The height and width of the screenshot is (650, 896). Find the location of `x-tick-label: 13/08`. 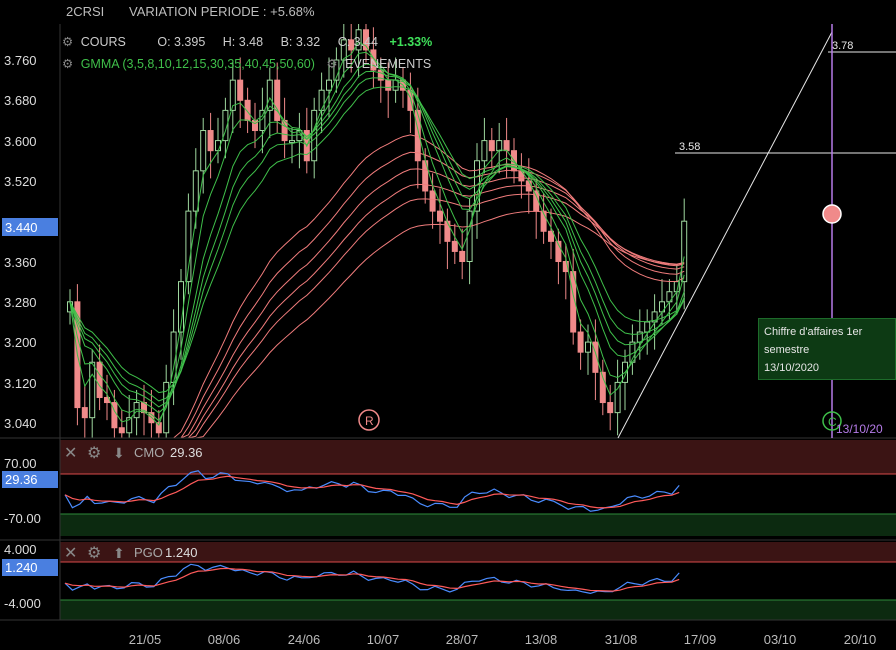

x-tick-label: 13/08 is located at coordinates (541, 639).